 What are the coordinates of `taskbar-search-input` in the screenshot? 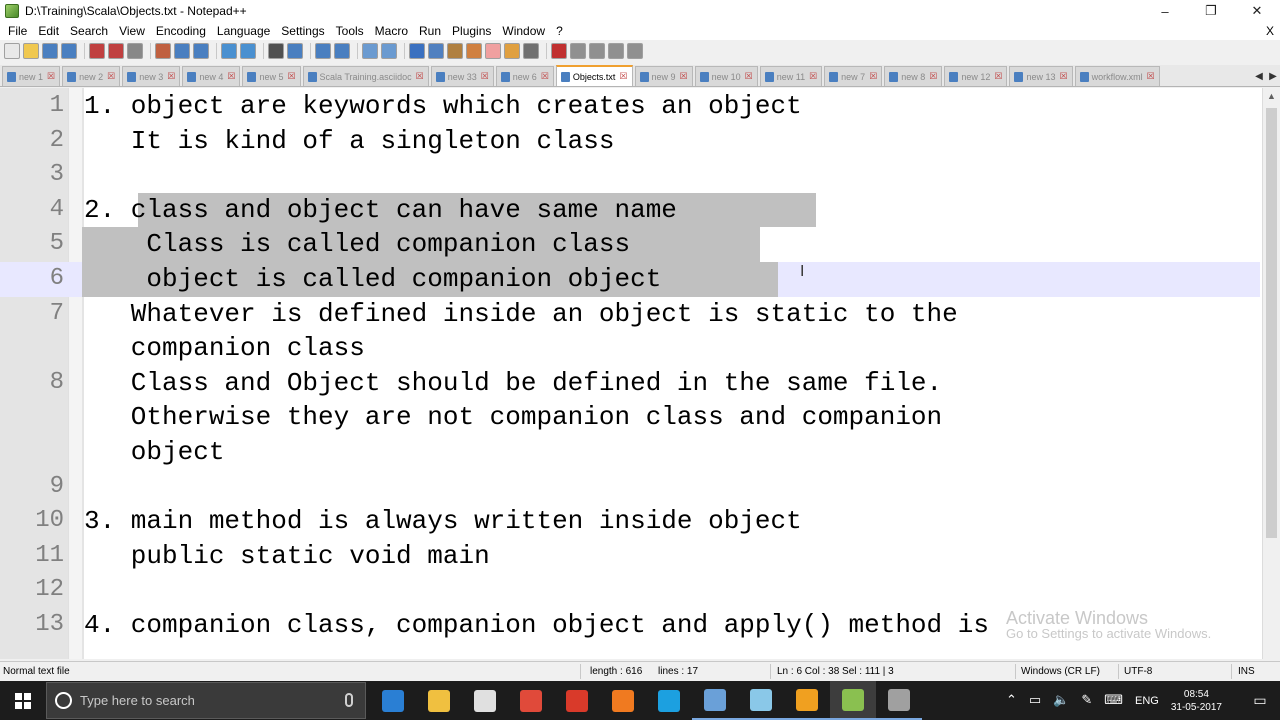 It's located at (205, 700).